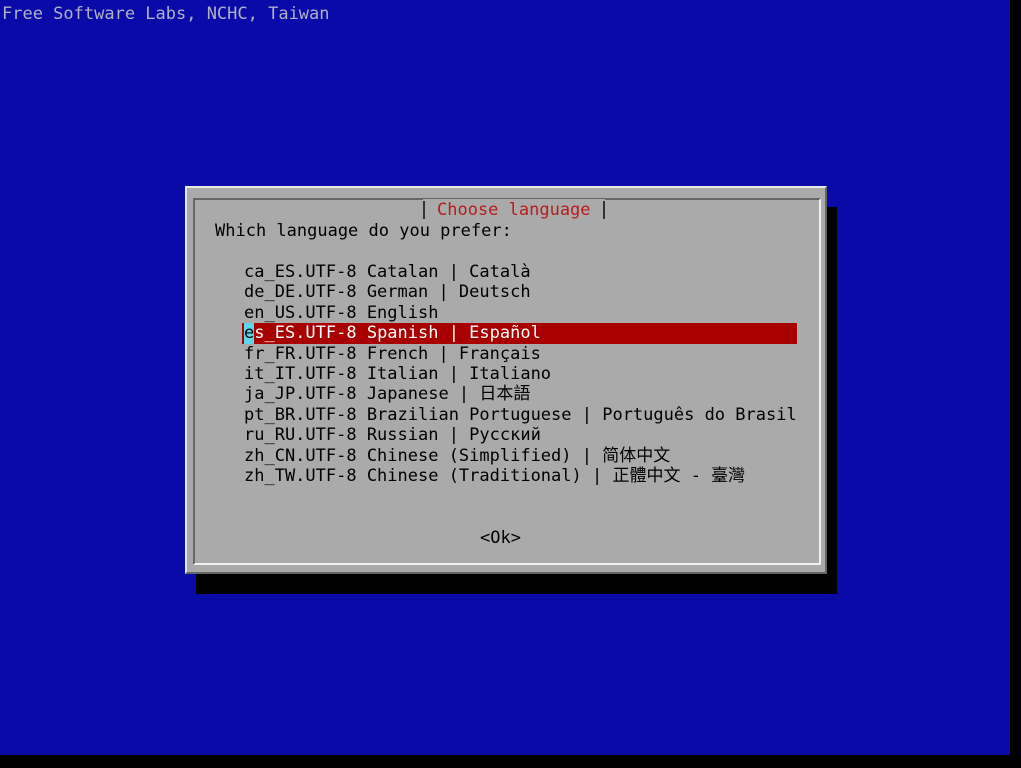  I want to click on language-item-es-selected: es_ES.UTF-8 Spanish | Español, so click(519, 333).